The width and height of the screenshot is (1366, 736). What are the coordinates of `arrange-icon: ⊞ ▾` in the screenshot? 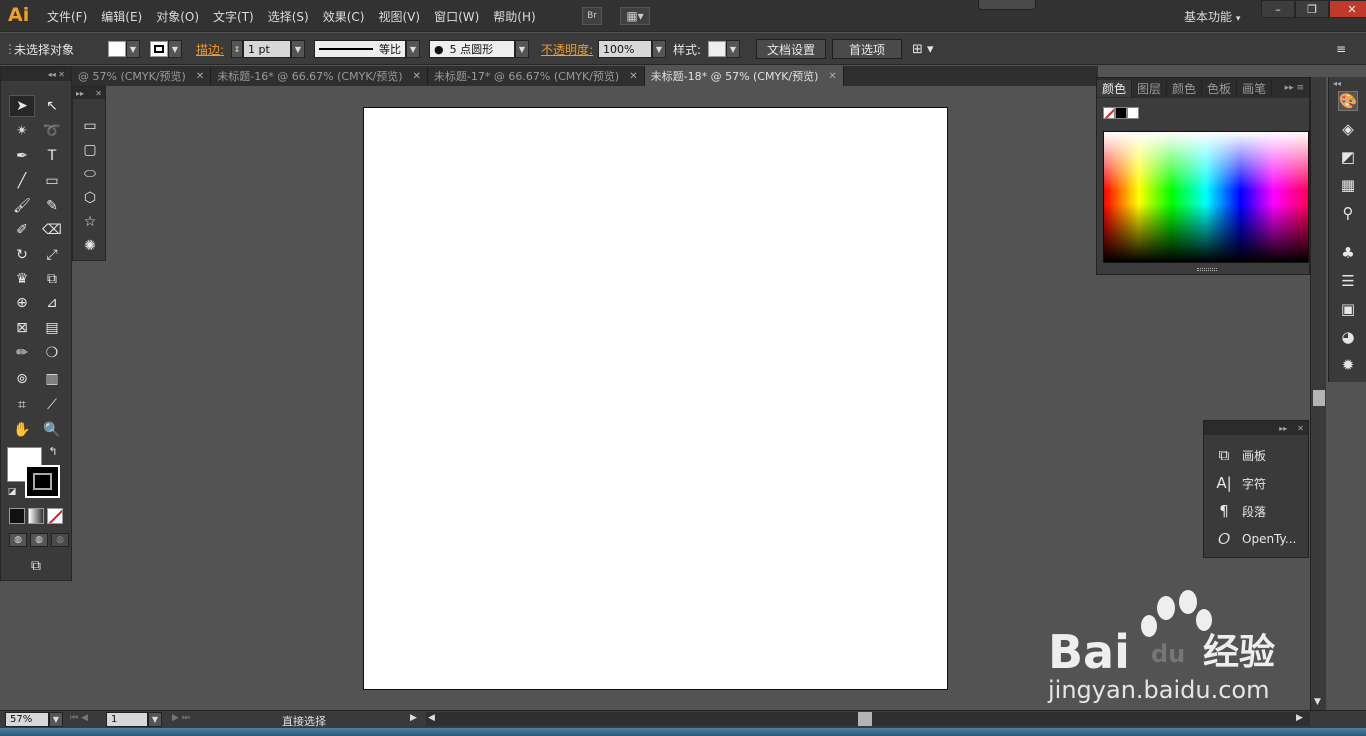 It's located at (923, 49).